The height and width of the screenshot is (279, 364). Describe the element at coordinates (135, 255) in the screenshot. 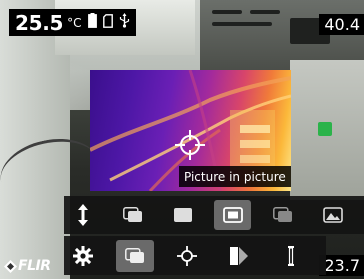

I see `image-mode-icon` at that location.